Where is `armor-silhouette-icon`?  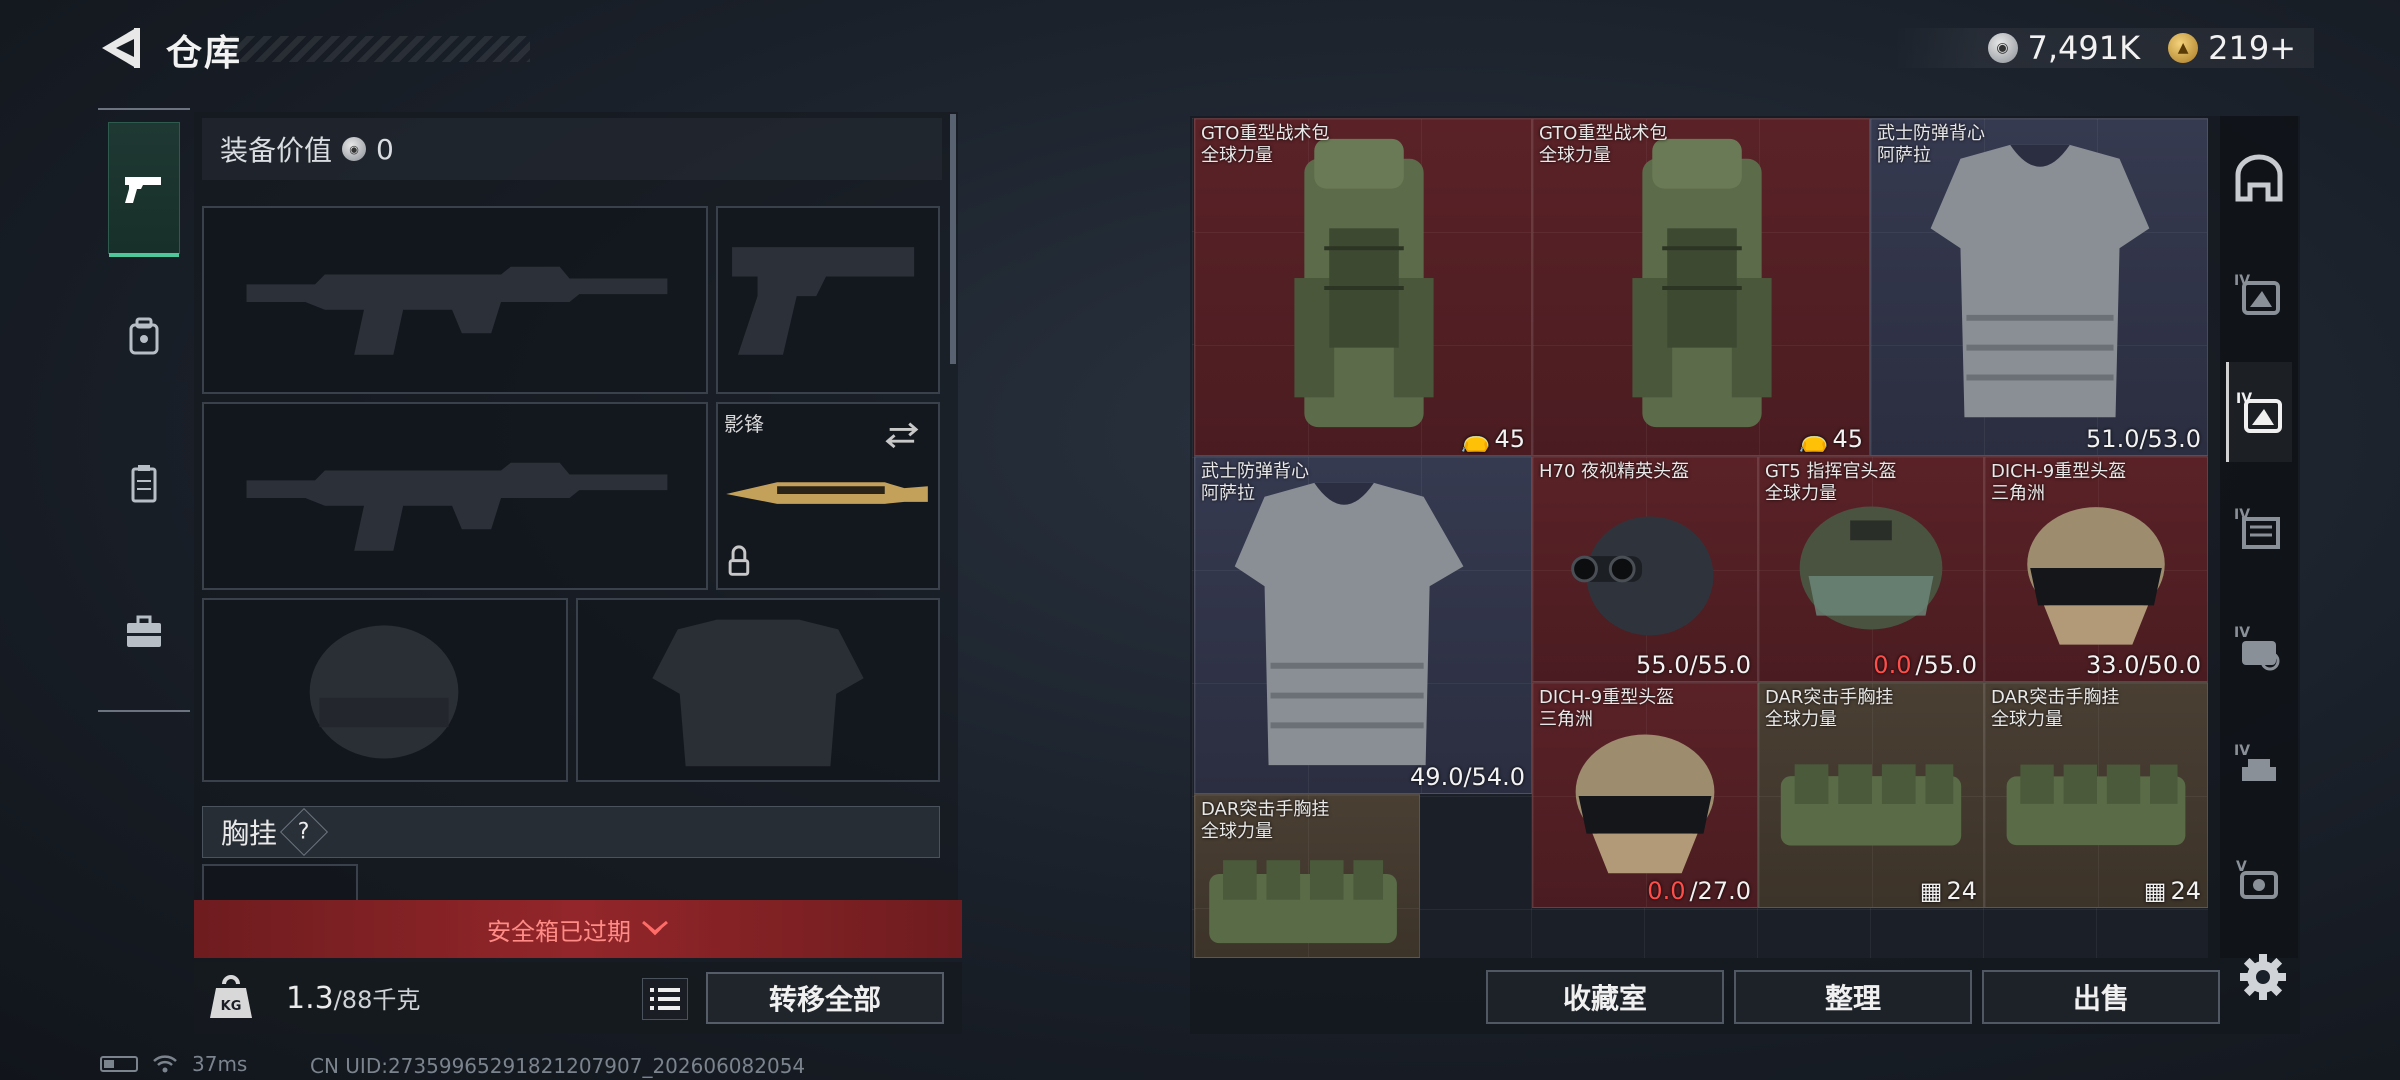
armor-silhouette-icon is located at coordinates (758, 693).